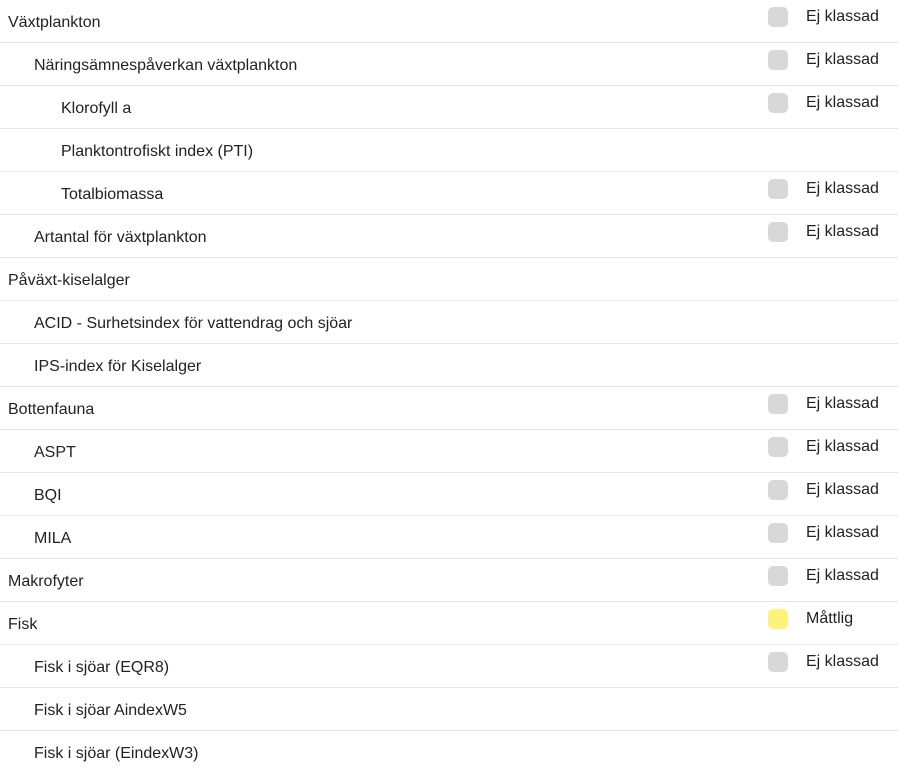 This screenshot has width=898, height=774. Describe the element at coordinates (53, 538) in the screenshot. I see `row-label: MILA` at that location.